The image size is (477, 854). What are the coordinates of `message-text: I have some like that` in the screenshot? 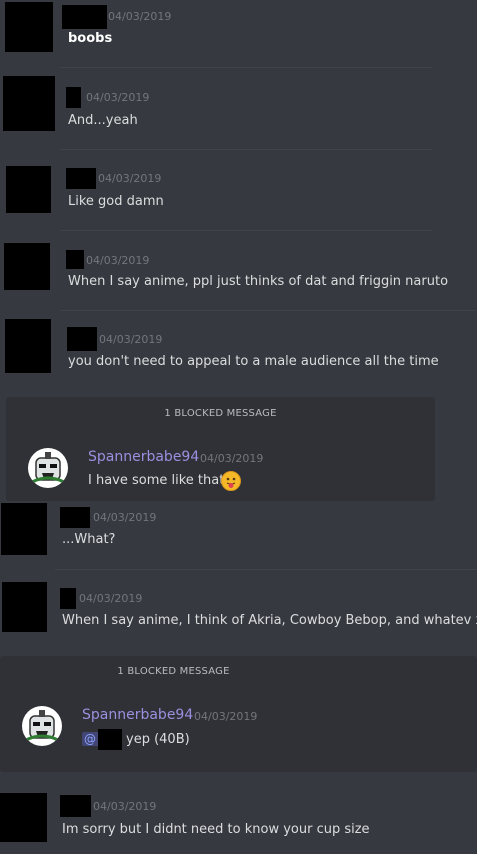 It's located at (156, 480).